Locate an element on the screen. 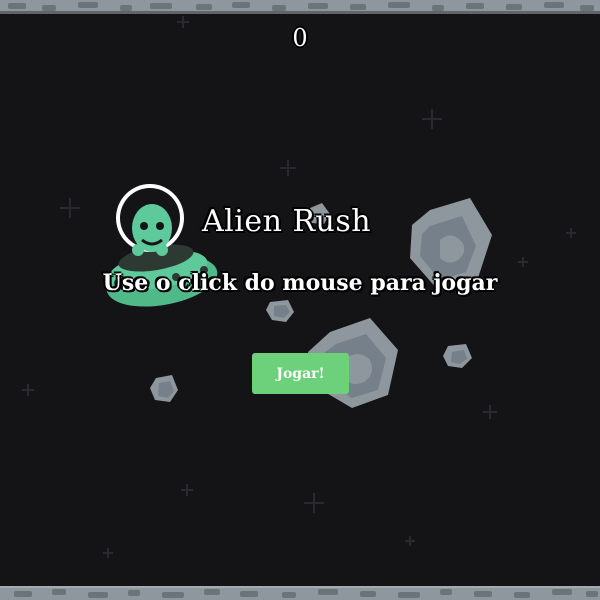 Image resolution: width=600 pixels, height=600 pixels. top-rock-border is located at coordinates (300, 7).